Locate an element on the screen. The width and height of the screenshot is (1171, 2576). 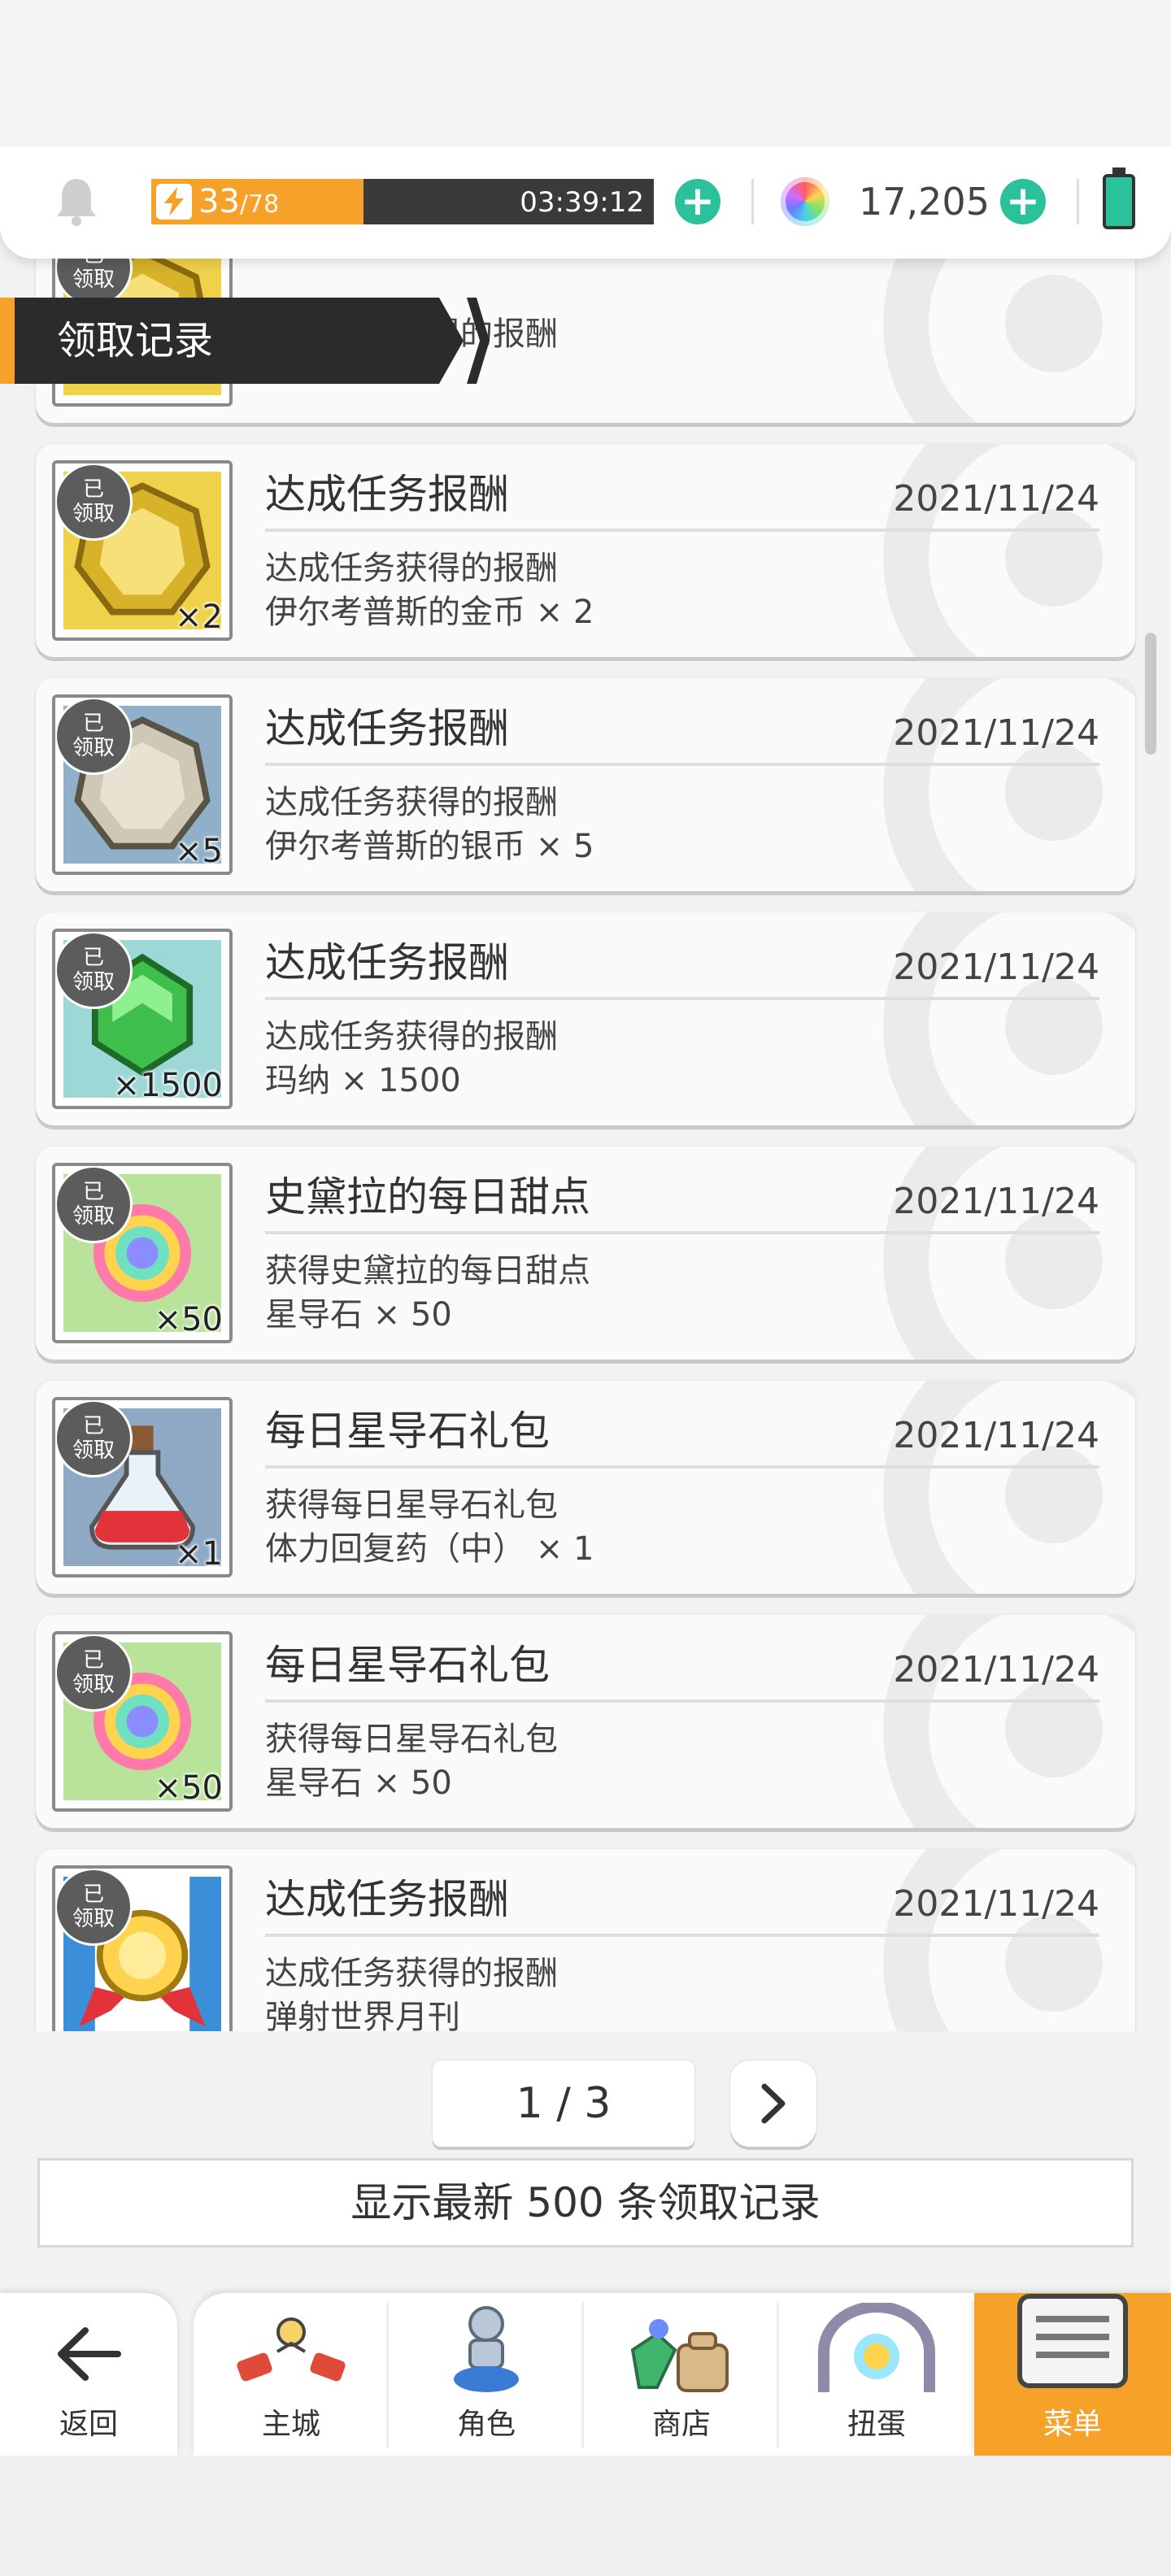
page-indicator: 1 / 3 is located at coordinates (563, 2103).